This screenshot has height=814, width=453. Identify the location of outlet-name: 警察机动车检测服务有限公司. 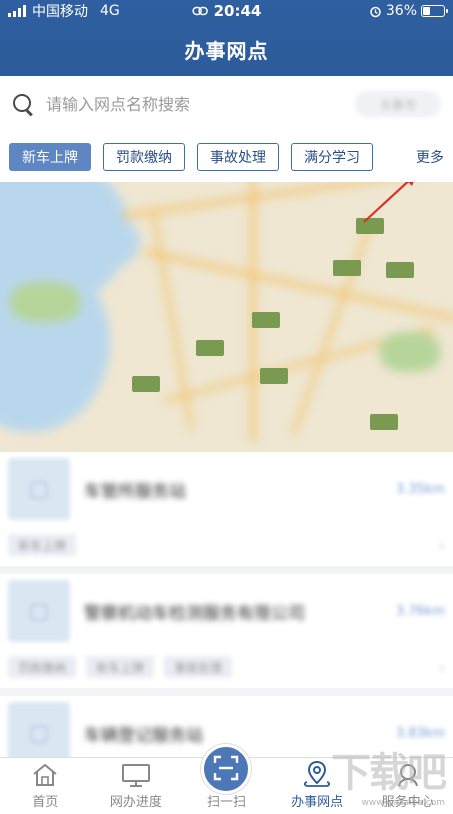
(194, 613).